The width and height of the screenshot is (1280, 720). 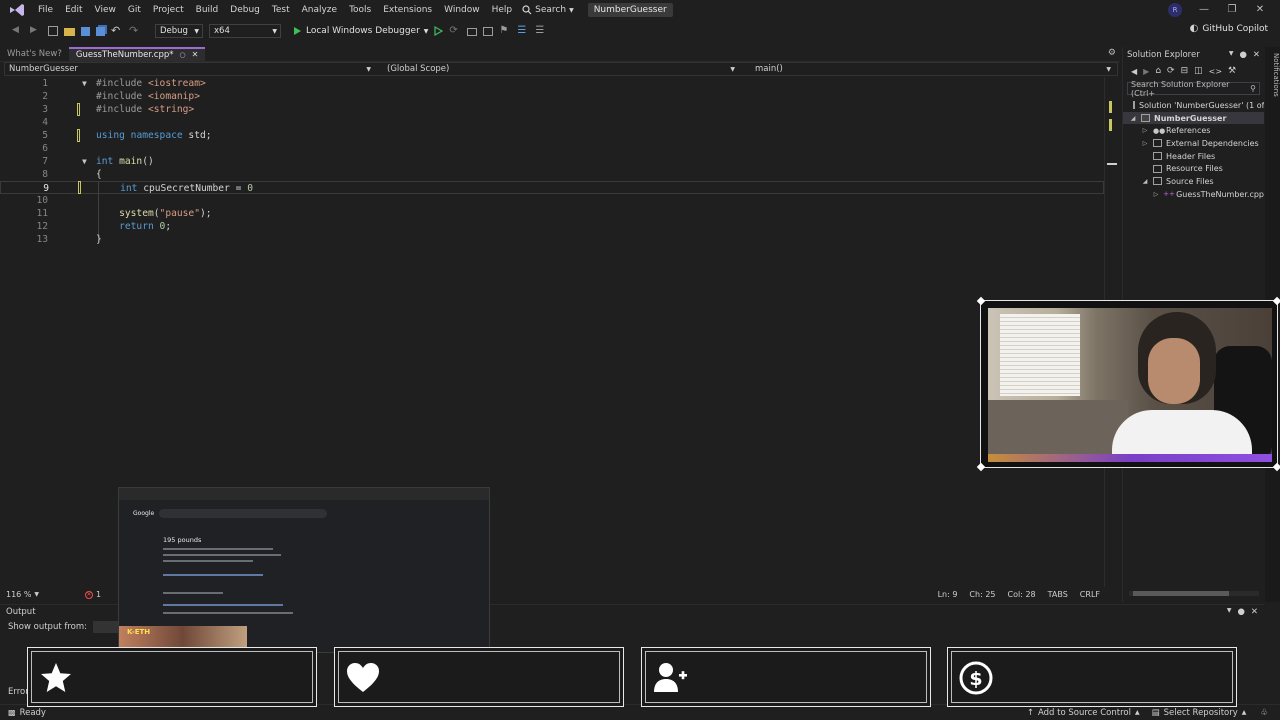 I want to click on menu-test: Test, so click(x=281, y=10).